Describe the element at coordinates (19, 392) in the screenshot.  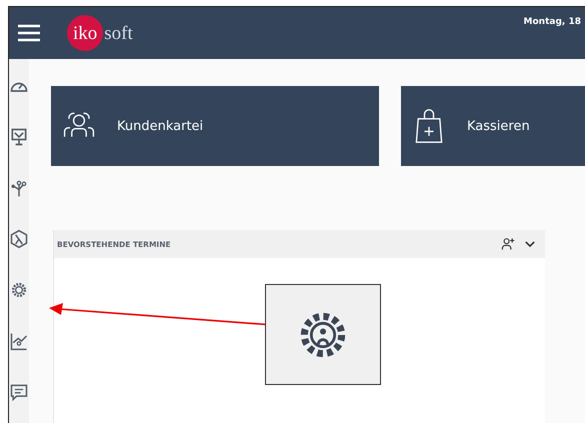
I see `message-icon` at that location.